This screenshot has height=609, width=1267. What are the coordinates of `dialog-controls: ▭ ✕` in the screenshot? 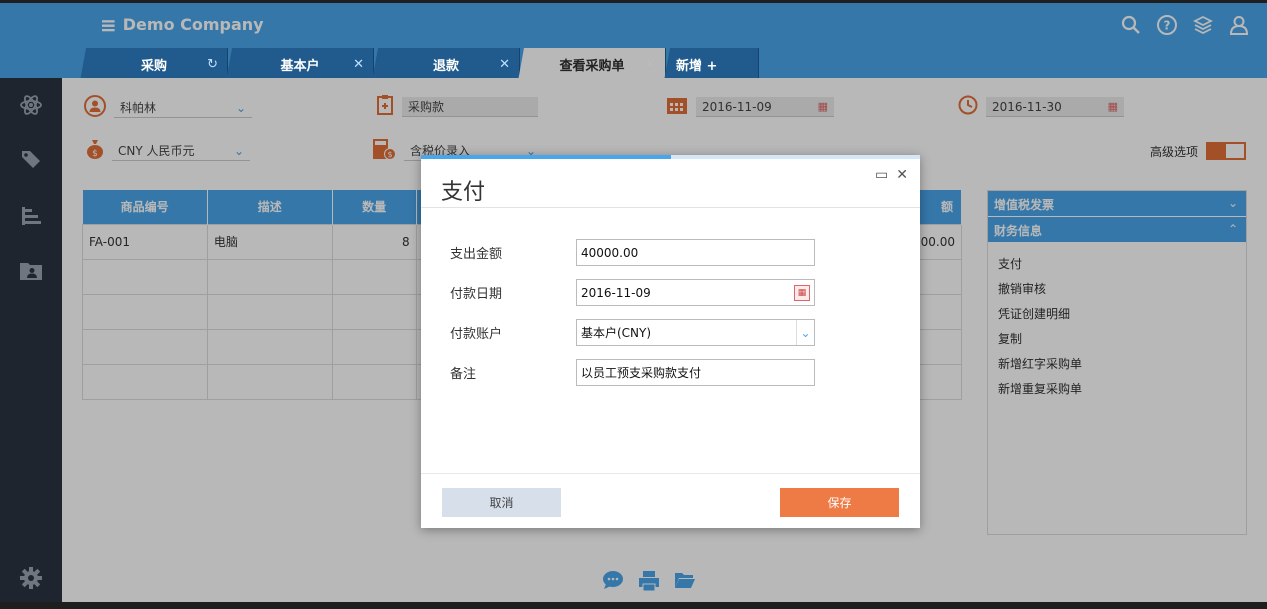 It's located at (891, 175).